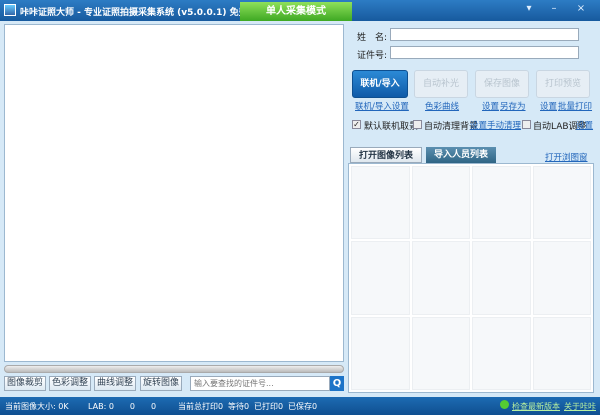 This screenshot has height=415, width=600. What do you see at coordinates (269, 406) in the screenshot?
I see `printed-status: 已打印0` at bounding box center [269, 406].